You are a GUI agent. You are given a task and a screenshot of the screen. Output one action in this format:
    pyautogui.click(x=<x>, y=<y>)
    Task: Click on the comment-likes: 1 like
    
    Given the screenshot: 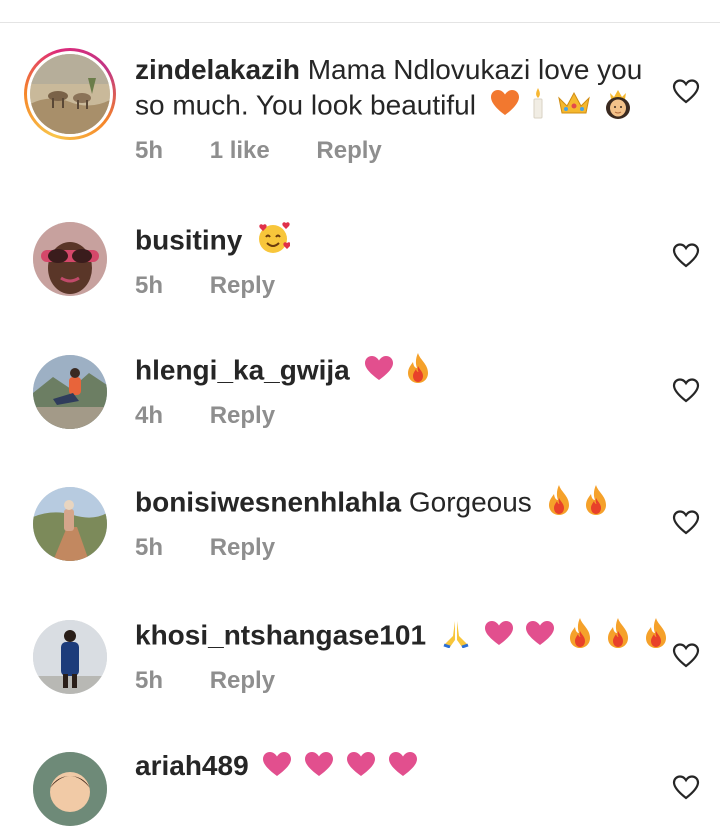 What is the action you would take?
    pyautogui.click(x=240, y=150)
    